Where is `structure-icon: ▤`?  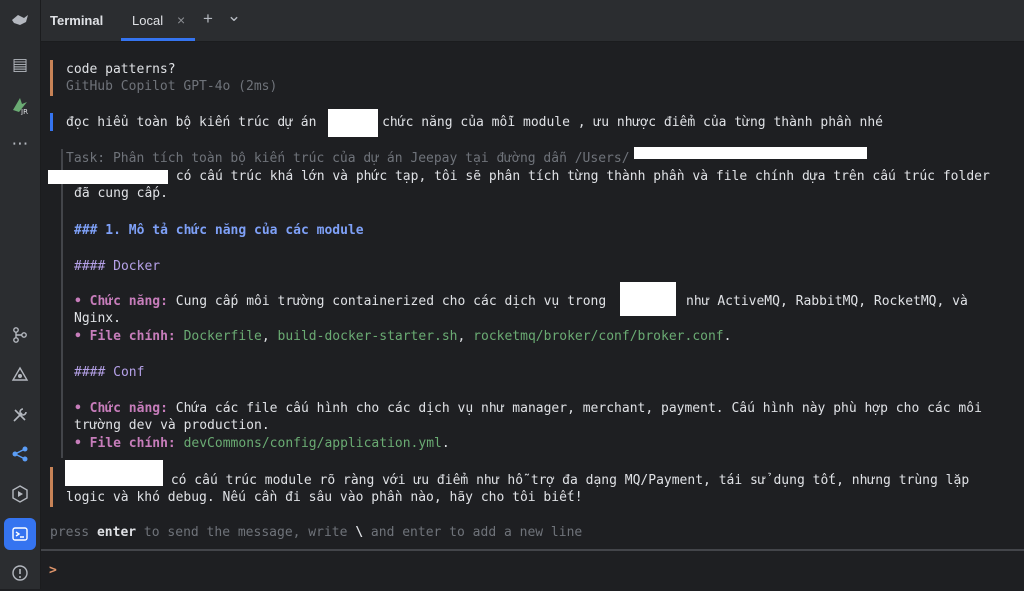 structure-icon: ▤ is located at coordinates (20, 65).